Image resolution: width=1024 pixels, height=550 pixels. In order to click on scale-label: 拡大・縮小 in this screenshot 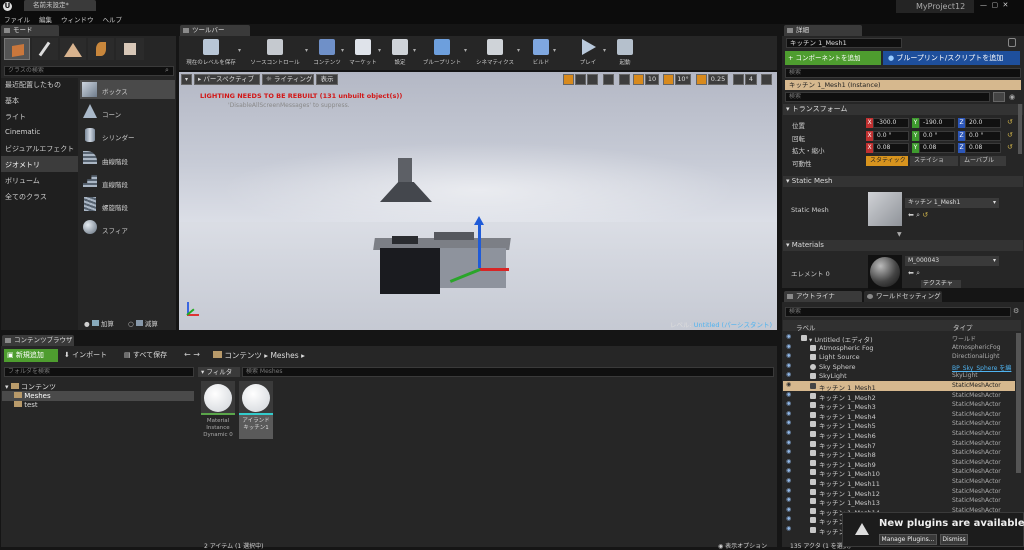, I will do `click(808, 150)`.